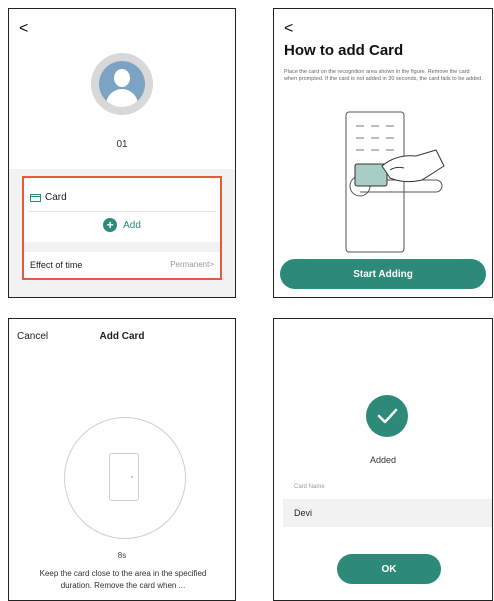 The width and height of the screenshot is (494, 601). I want to click on card-label: Card, so click(56, 197).